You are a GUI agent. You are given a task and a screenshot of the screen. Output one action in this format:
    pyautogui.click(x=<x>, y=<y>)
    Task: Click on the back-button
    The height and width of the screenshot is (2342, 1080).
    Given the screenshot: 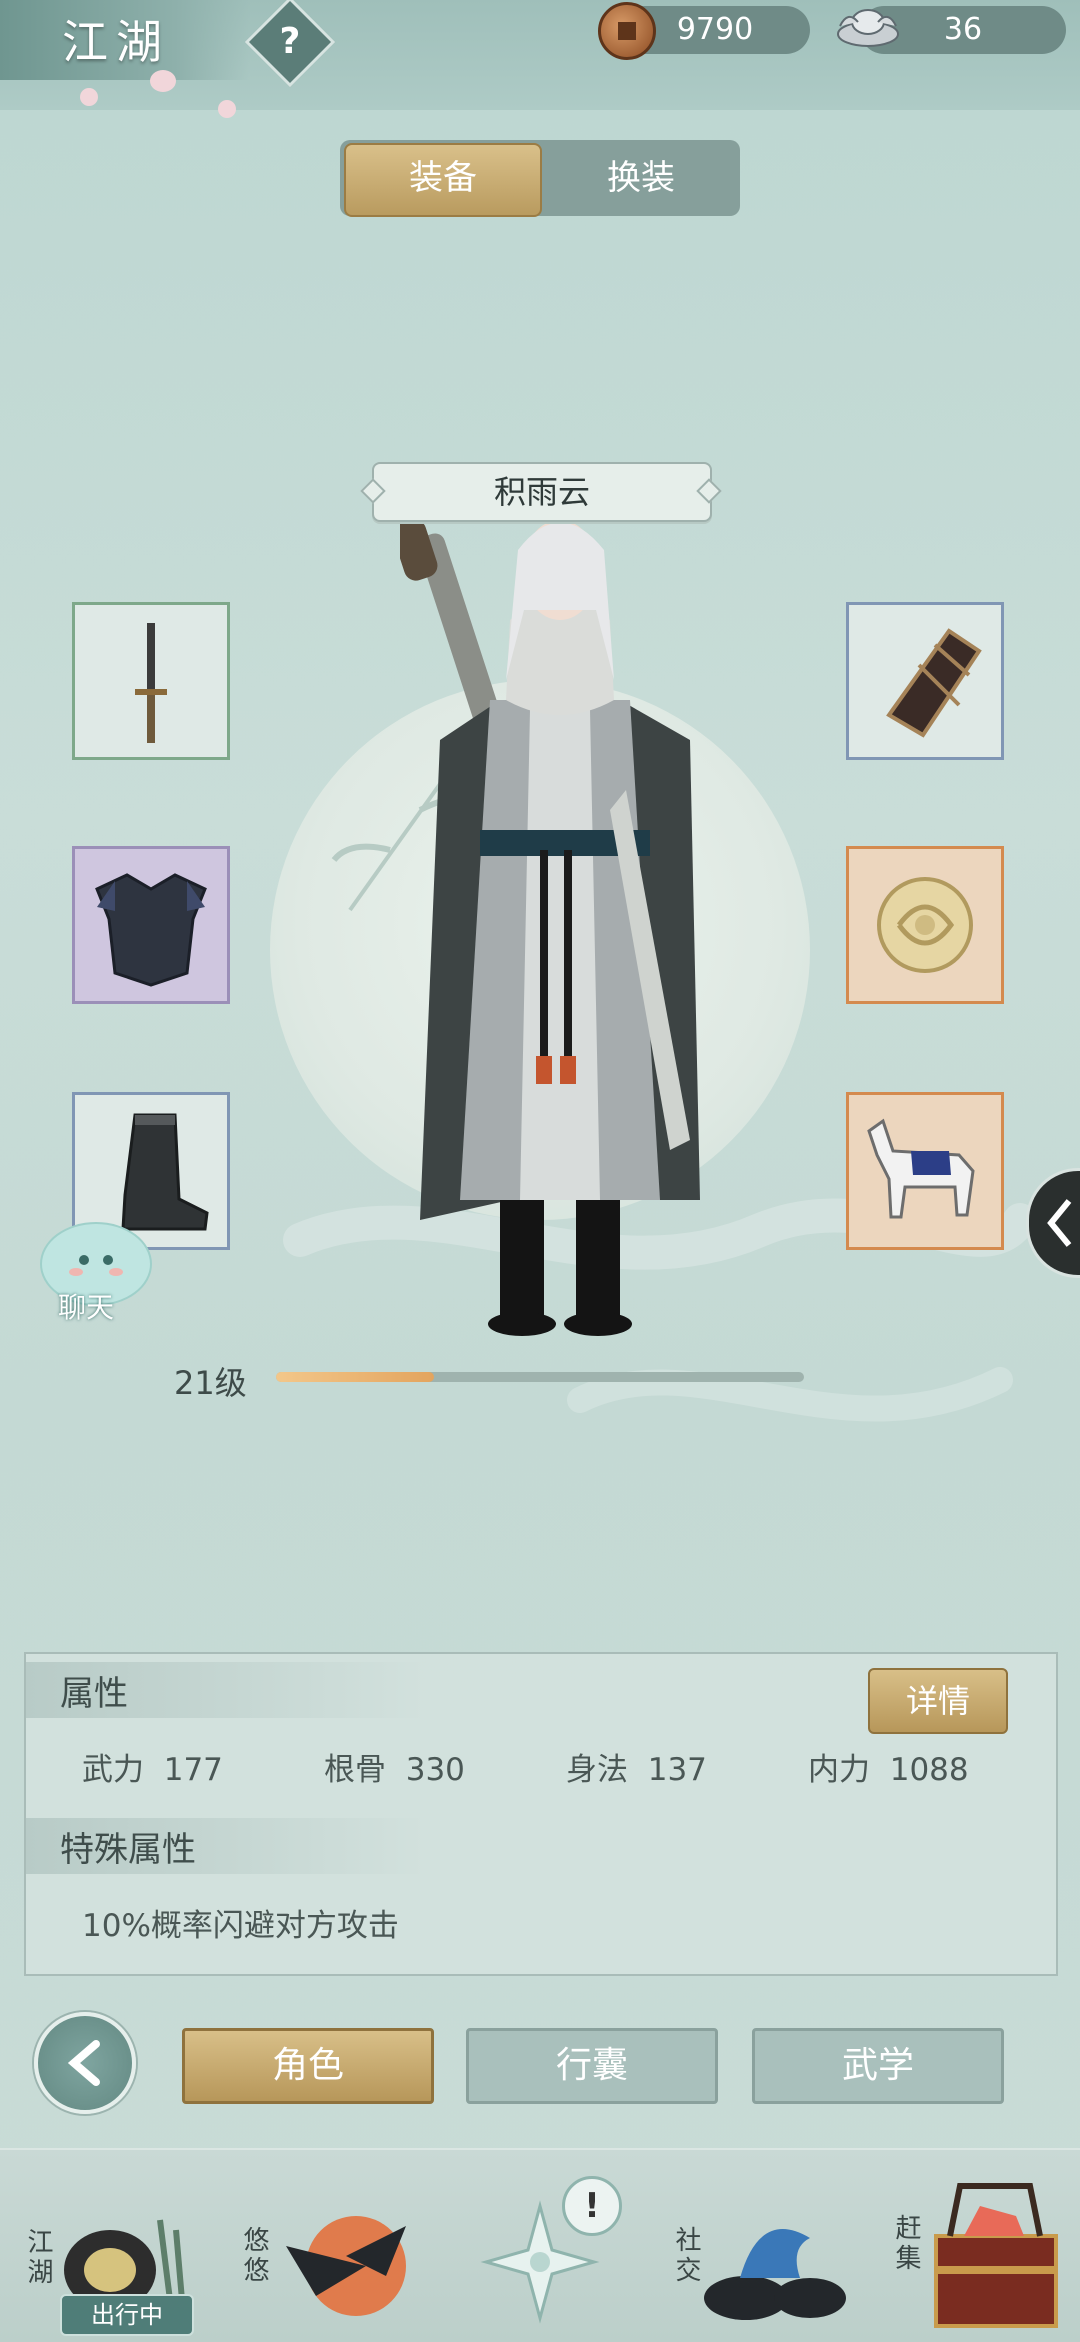 What is the action you would take?
    pyautogui.click(x=85, y=2063)
    